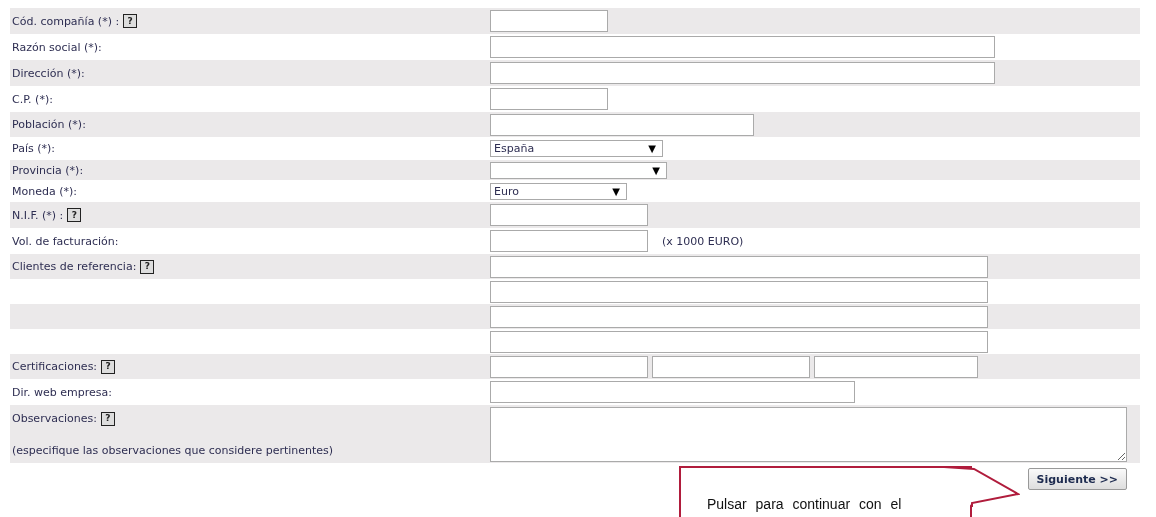 The width and height of the screenshot is (1156, 517). What do you see at coordinates (703, 241) in the screenshot?
I see `unit-note: (x 1000 EURO)` at bounding box center [703, 241].